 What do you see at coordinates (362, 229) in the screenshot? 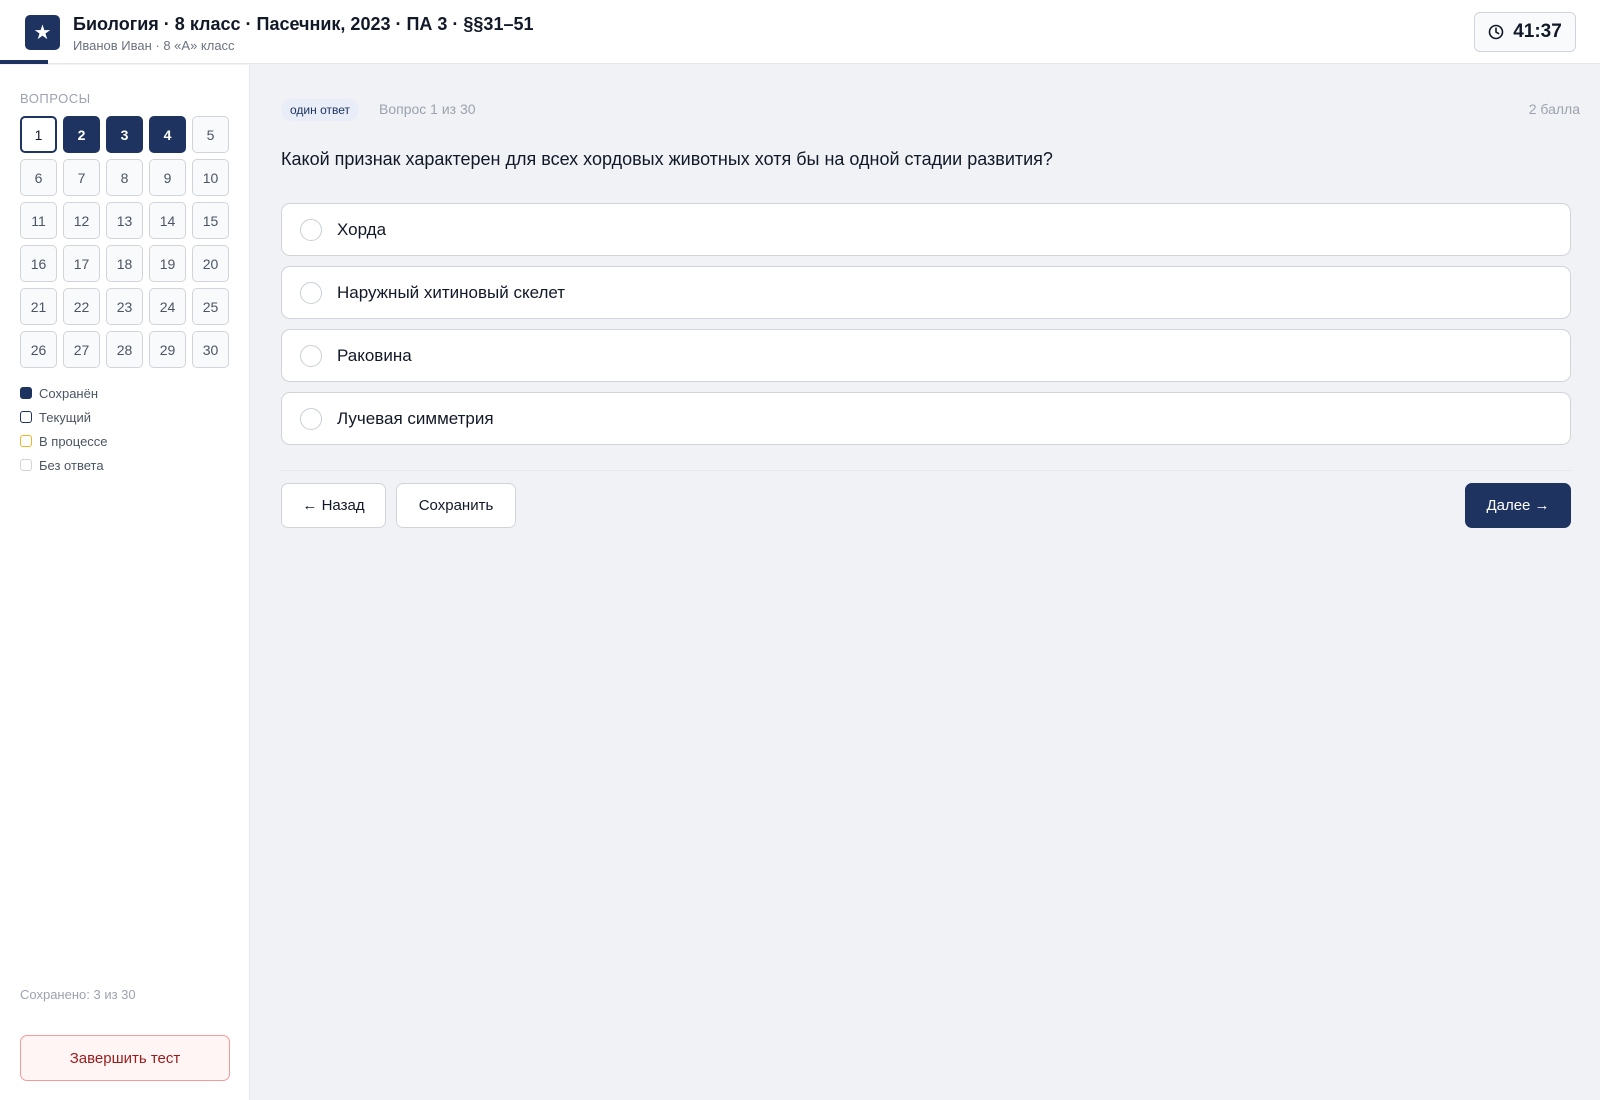
I see `answer-option-label: Хорда` at bounding box center [362, 229].